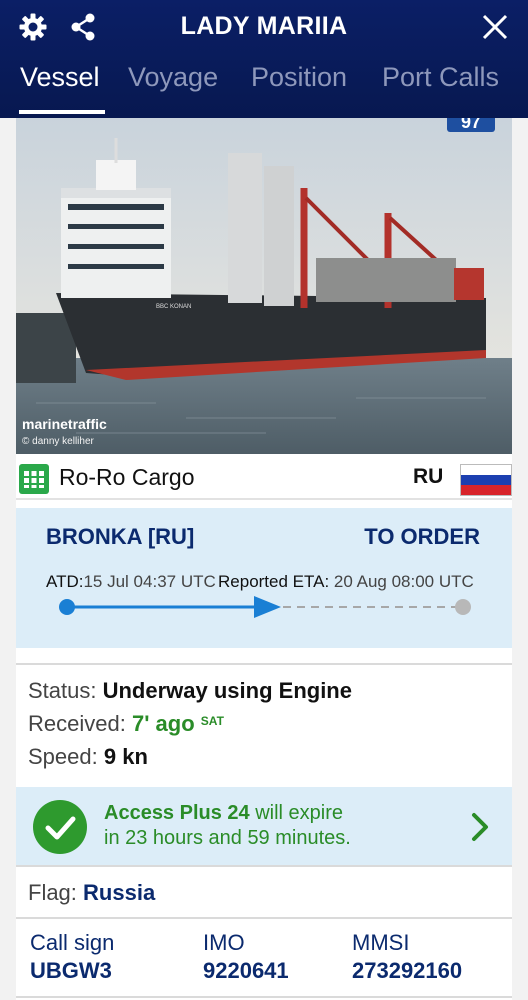 The image size is (528, 1000). I want to click on vessel-type: Ro-Ro Cargo, so click(127, 477).